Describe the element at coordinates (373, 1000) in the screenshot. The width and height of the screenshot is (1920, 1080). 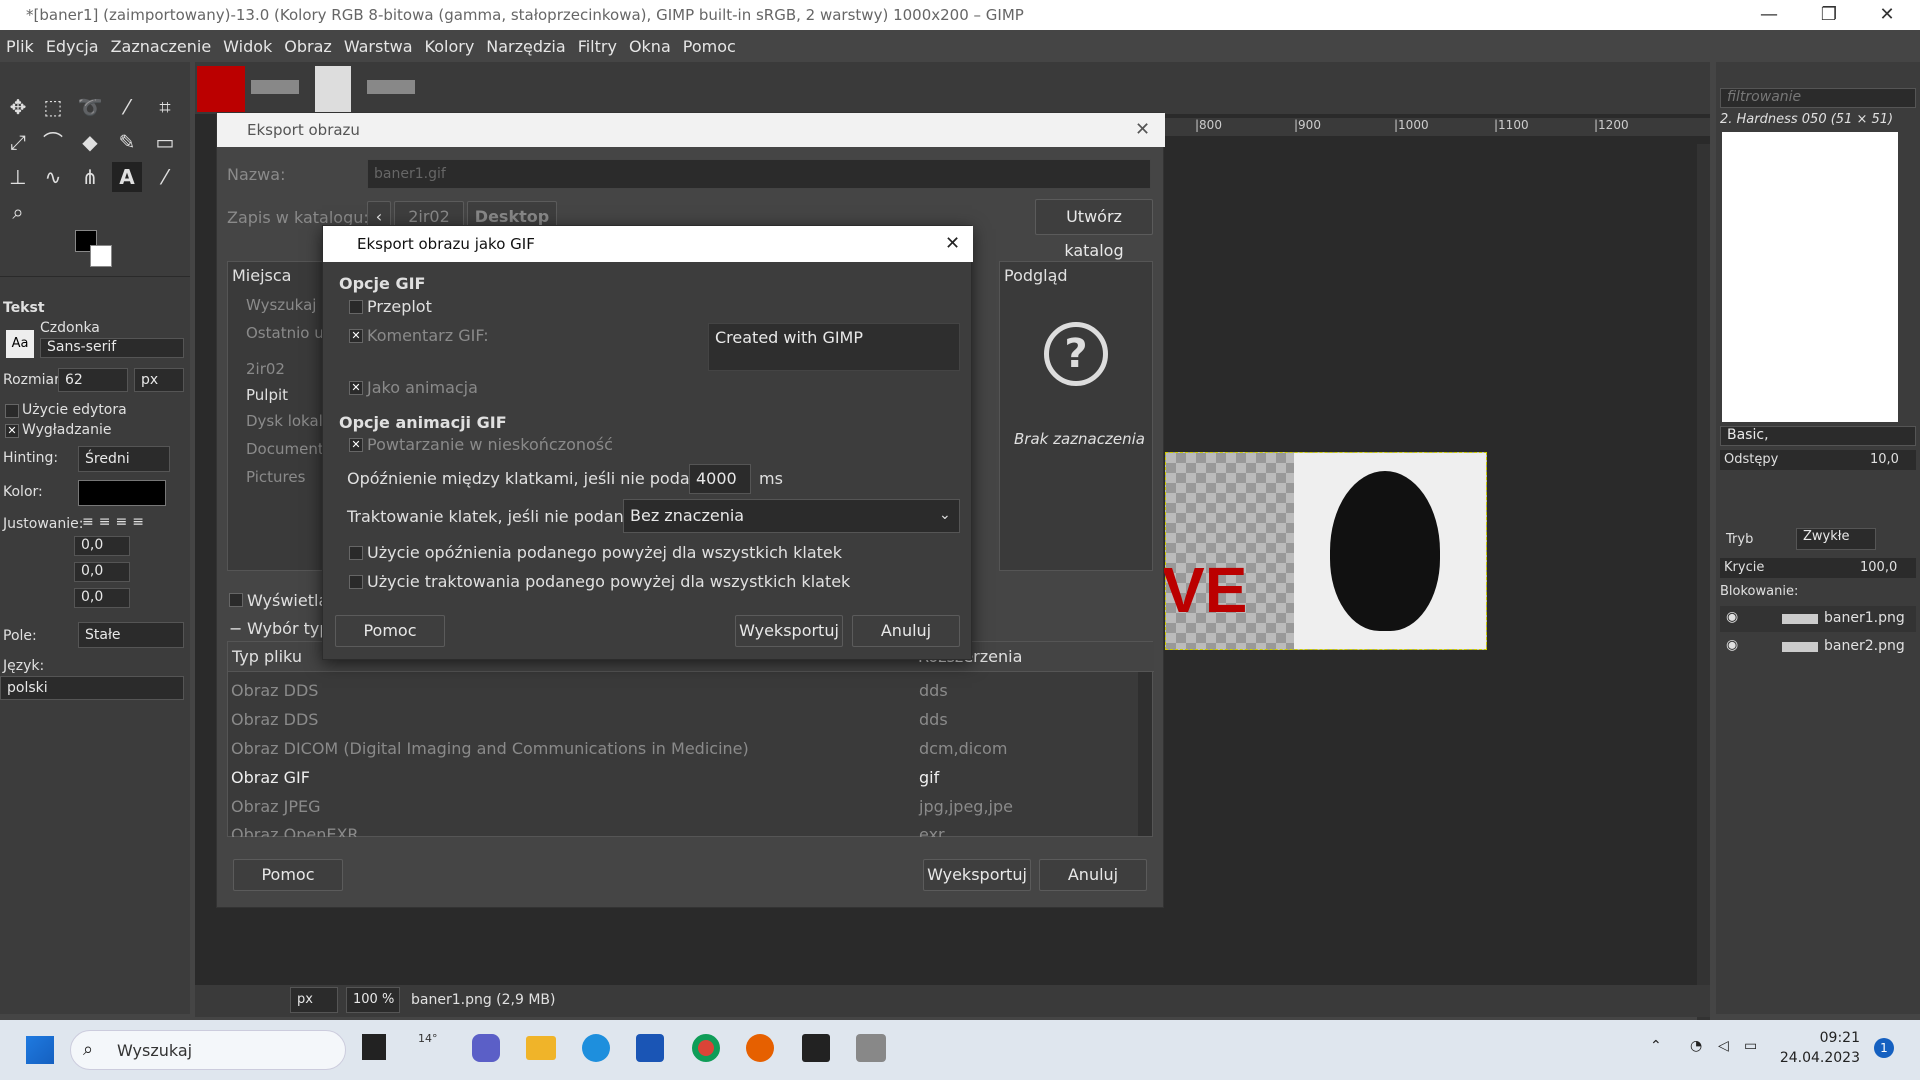
I see `zoom-select: 100 %` at that location.